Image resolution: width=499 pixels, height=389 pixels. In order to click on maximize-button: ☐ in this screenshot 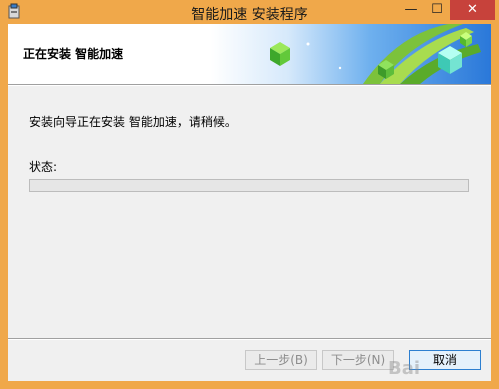, I will do `click(437, 10)`.